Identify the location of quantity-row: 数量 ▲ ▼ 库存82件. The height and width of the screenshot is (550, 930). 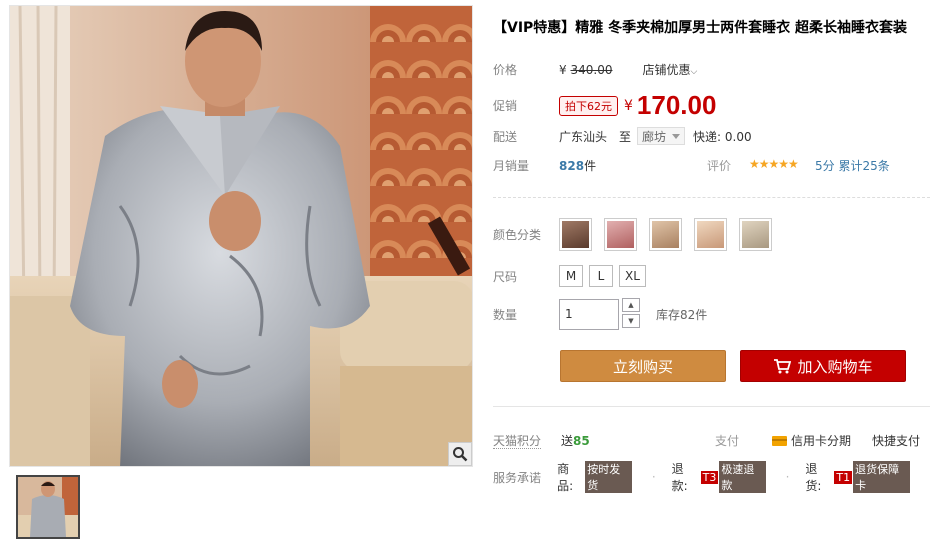
(600, 314).